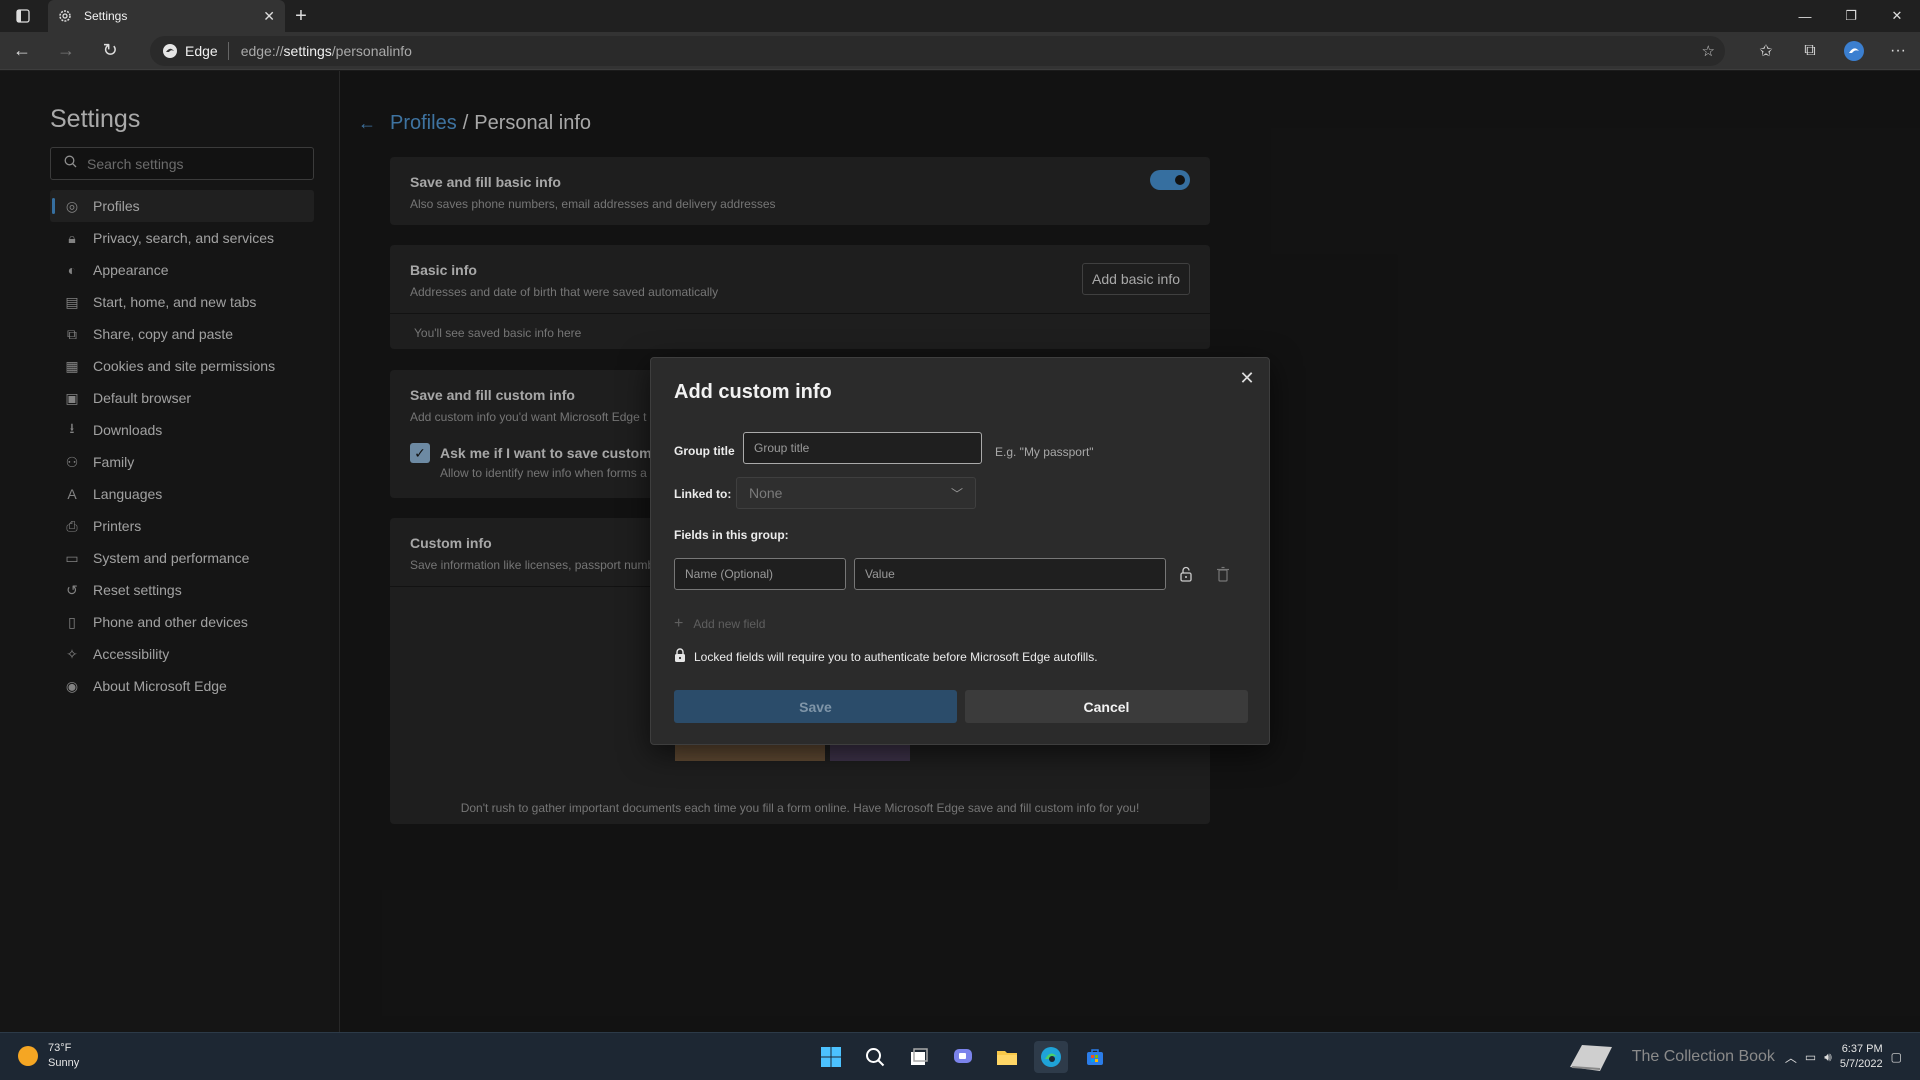 The width and height of the screenshot is (1920, 1080). Describe the element at coordinates (1854, 51) in the screenshot. I see `profile-avatar` at that location.